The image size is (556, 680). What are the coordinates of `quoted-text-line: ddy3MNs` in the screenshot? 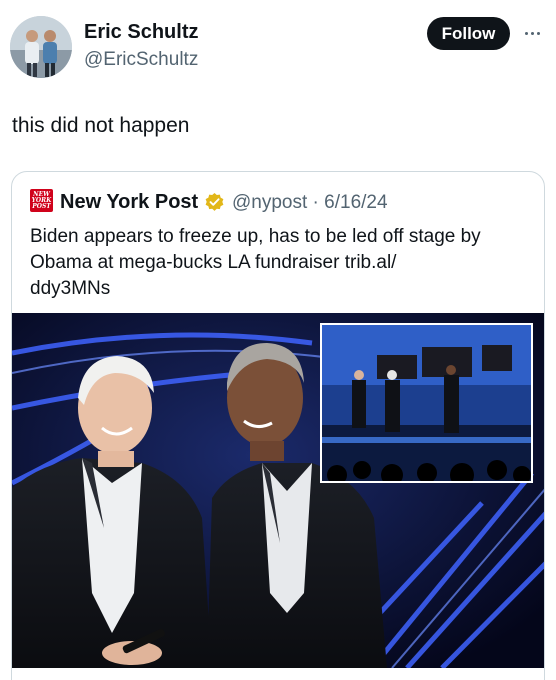 It's located at (70, 288).